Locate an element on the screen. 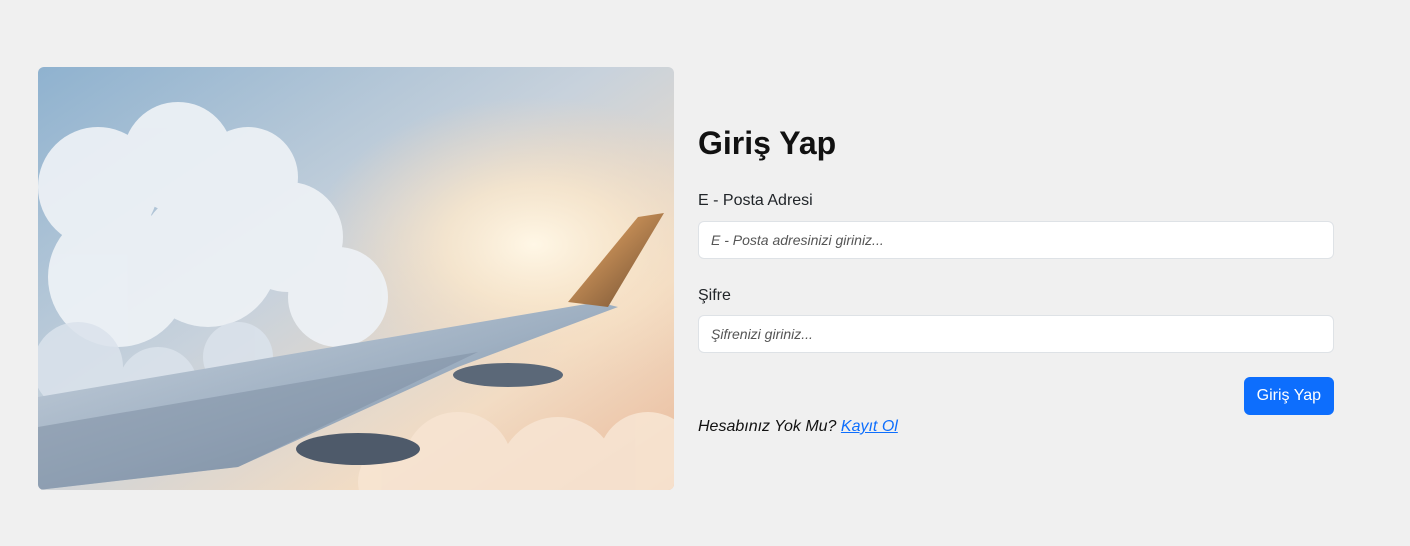  signup-prompt: Hesabınız Yok Mu? Kayıt Ol is located at coordinates (798, 427).